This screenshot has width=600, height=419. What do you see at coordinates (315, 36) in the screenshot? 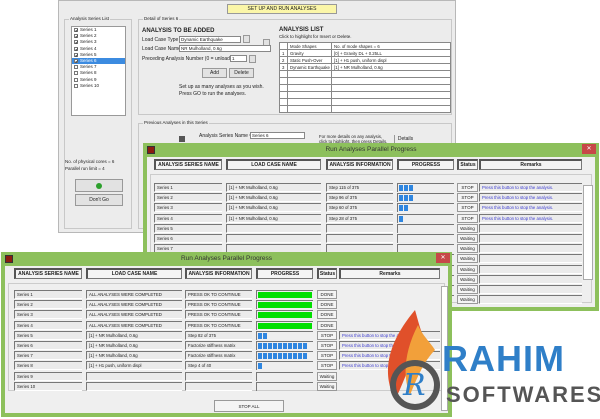
I see `analysis-list-hint: Click to highlight for Insert or Delete.` at bounding box center [315, 36].